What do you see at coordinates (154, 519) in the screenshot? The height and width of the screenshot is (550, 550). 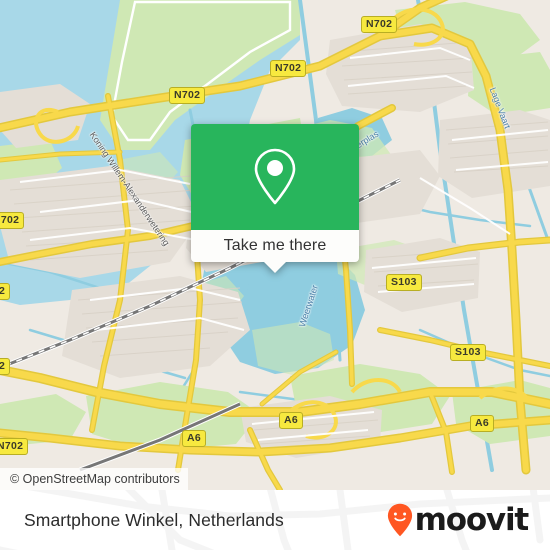 I see `place-title: Smartphone Winkel, Netherlands` at bounding box center [154, 519].